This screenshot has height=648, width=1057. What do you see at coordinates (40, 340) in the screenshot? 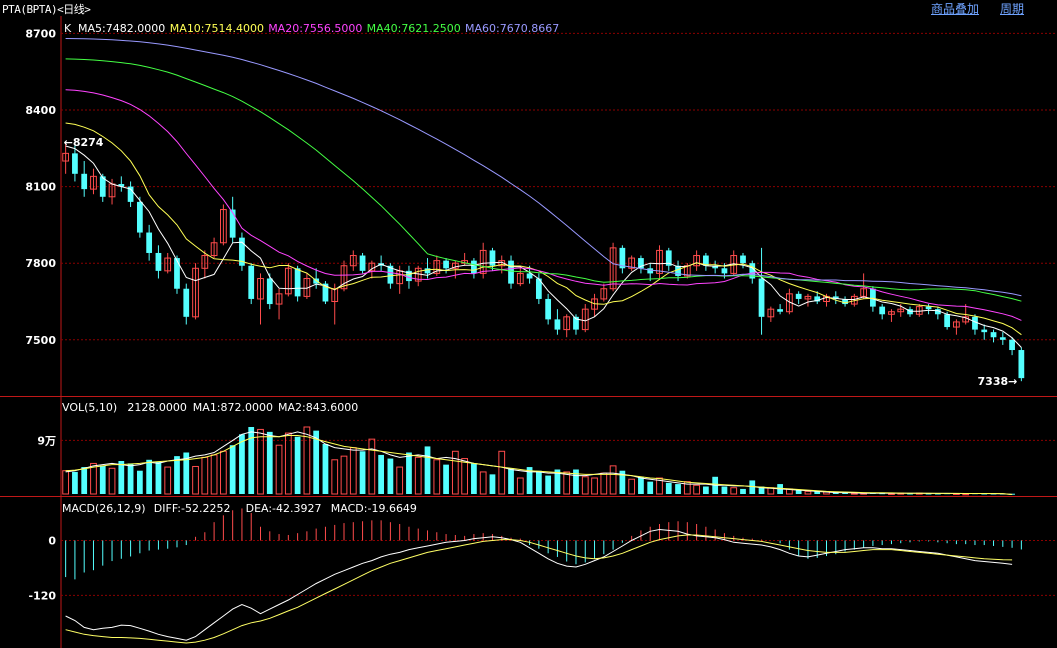
I see `price-tick-label: 7500` at bounding box center [40, 340].